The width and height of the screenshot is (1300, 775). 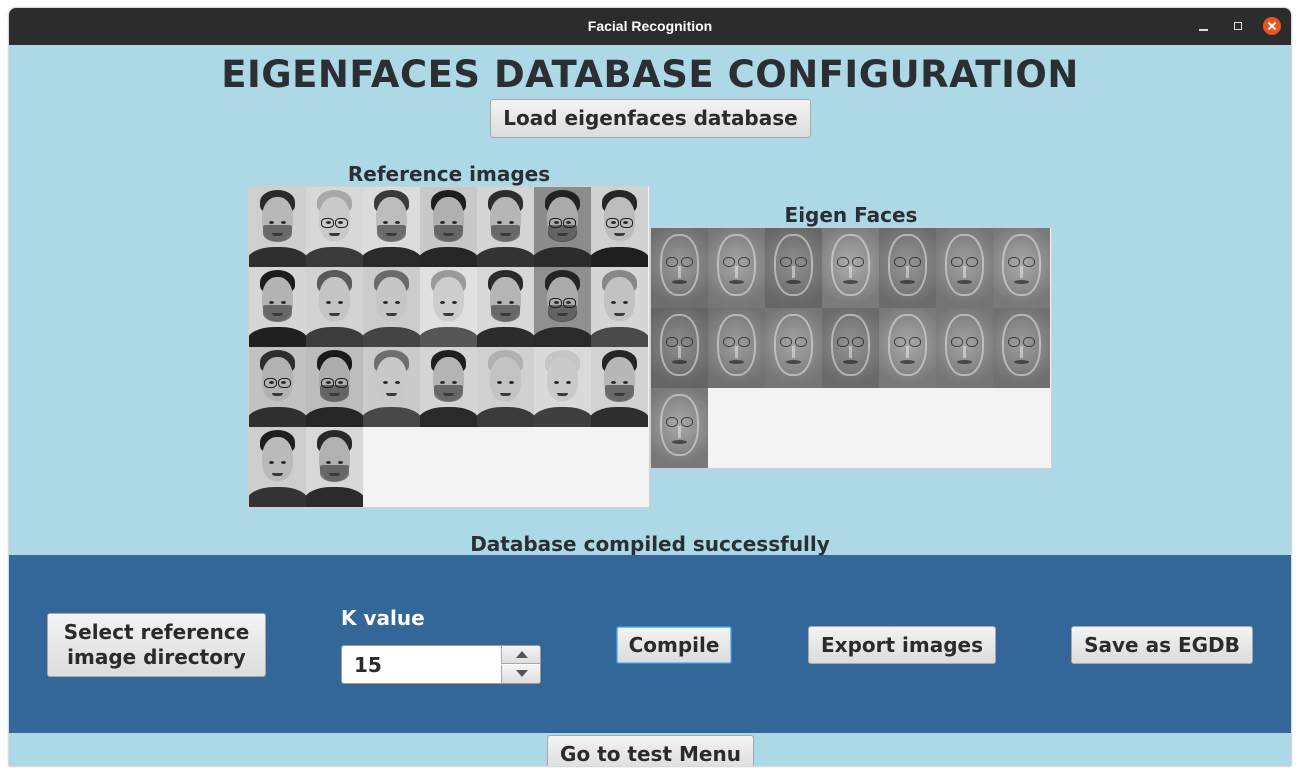 What do you see at coordinates (383, 618) in the screenshot?
I see `k-value-label: K value` at bounding box center [383, 618].